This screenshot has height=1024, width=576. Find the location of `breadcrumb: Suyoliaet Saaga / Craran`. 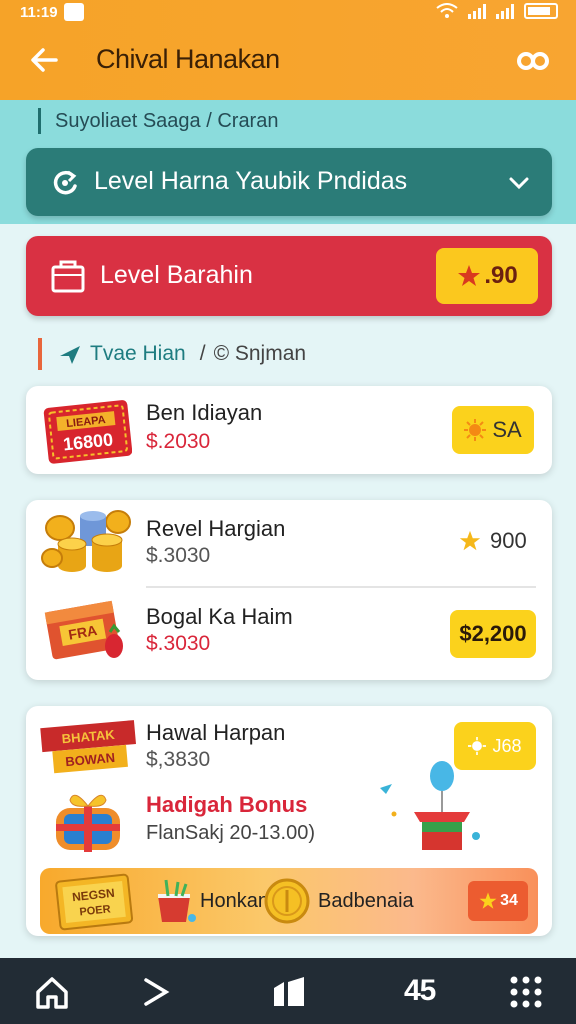

breadcrumb: Suyoliaet Saaga / Craran is located at coordinates (158, 121).